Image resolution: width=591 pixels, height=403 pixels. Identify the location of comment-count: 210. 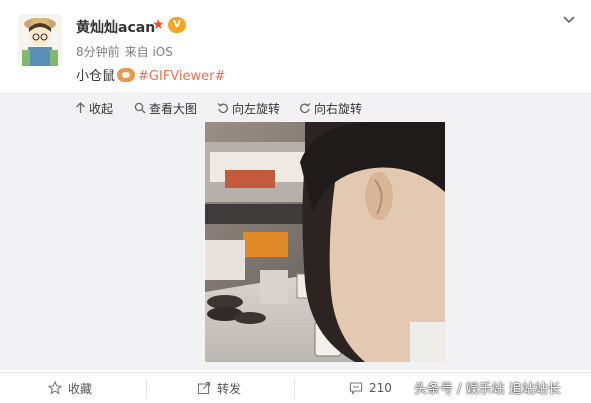
(380, 388).